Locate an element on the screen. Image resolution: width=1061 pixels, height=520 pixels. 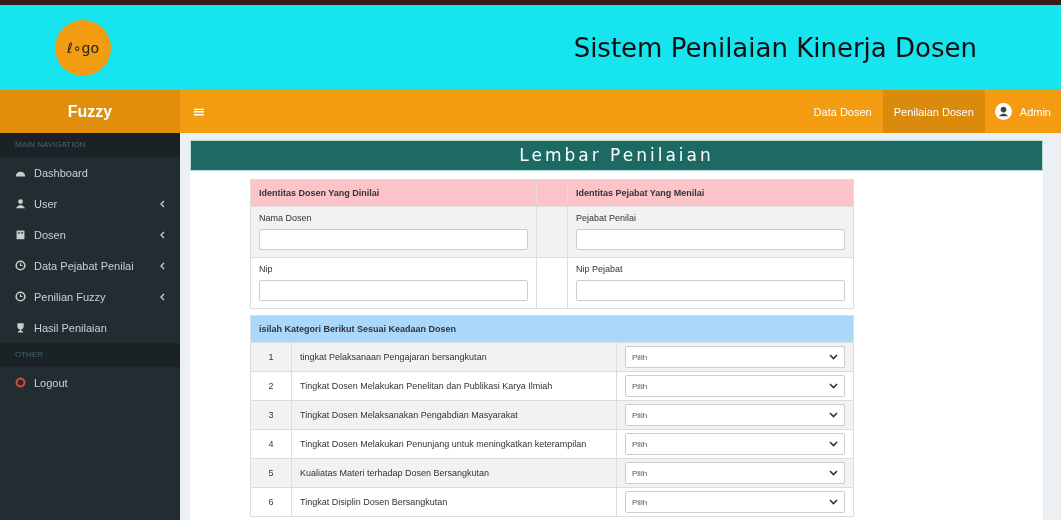
table-cell: tingkat Pelaksanaan Pengajaran bersangkutan is located at coordinates (454, 357).